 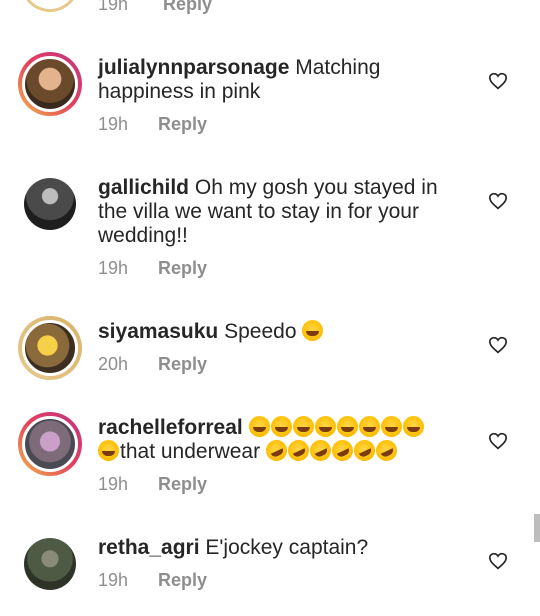 I want to click on comment-meta: 20h Reply, so click(x=152, y=364).